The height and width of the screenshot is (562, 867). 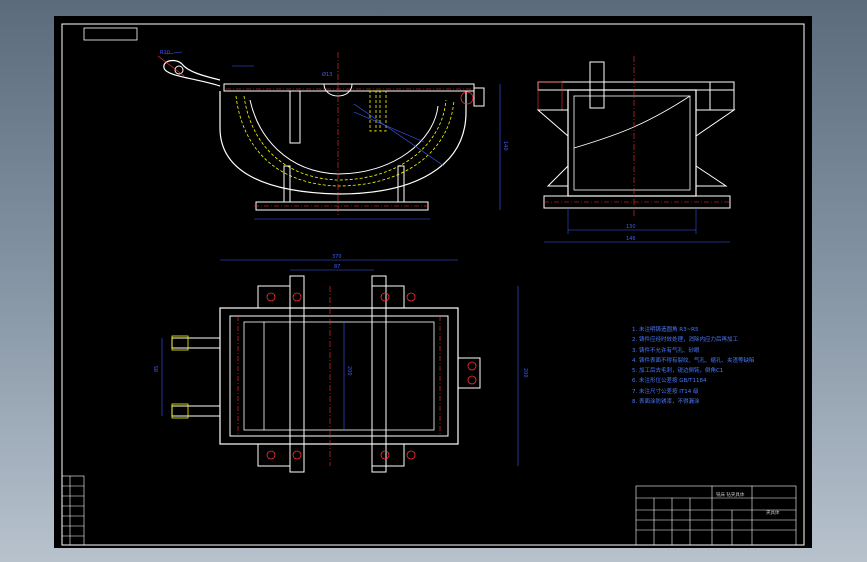 I want to click on note-3: 3. 铸件不允许有气孔、砂眼, so click(x=666, y=350).